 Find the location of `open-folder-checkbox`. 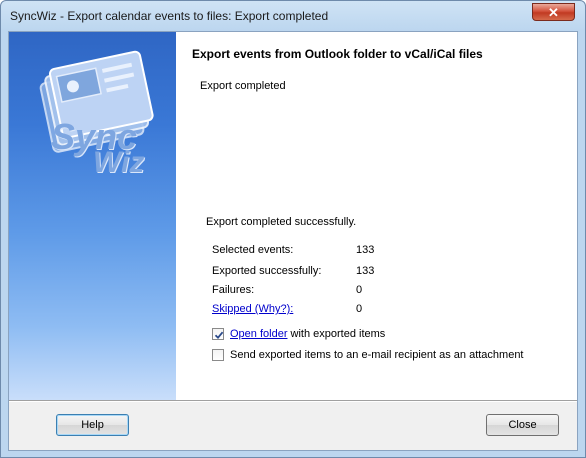

open-folder-checkbox is located at coordinates (218, 334).